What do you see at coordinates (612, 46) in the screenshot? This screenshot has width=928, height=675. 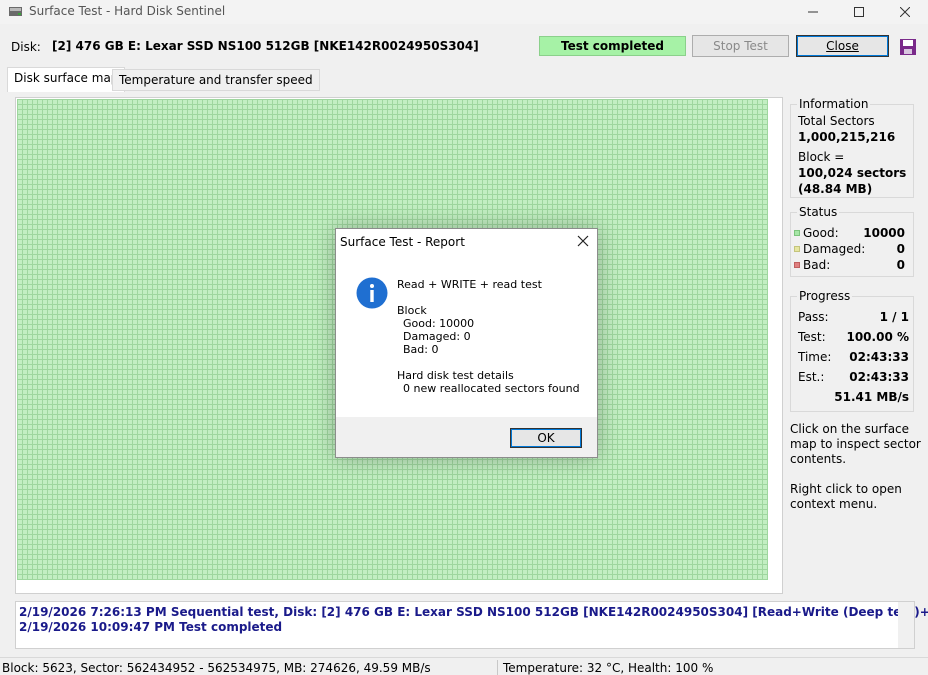 I see `status-badge: Test completed` at bounding box center [612, 46].